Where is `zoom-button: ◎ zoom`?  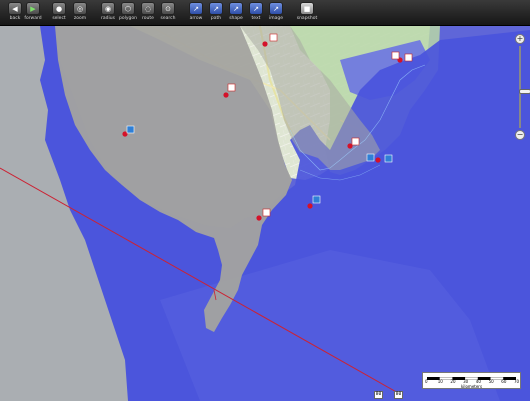
zoom-button: ◎ zoom is located at coordinates (80, 13).